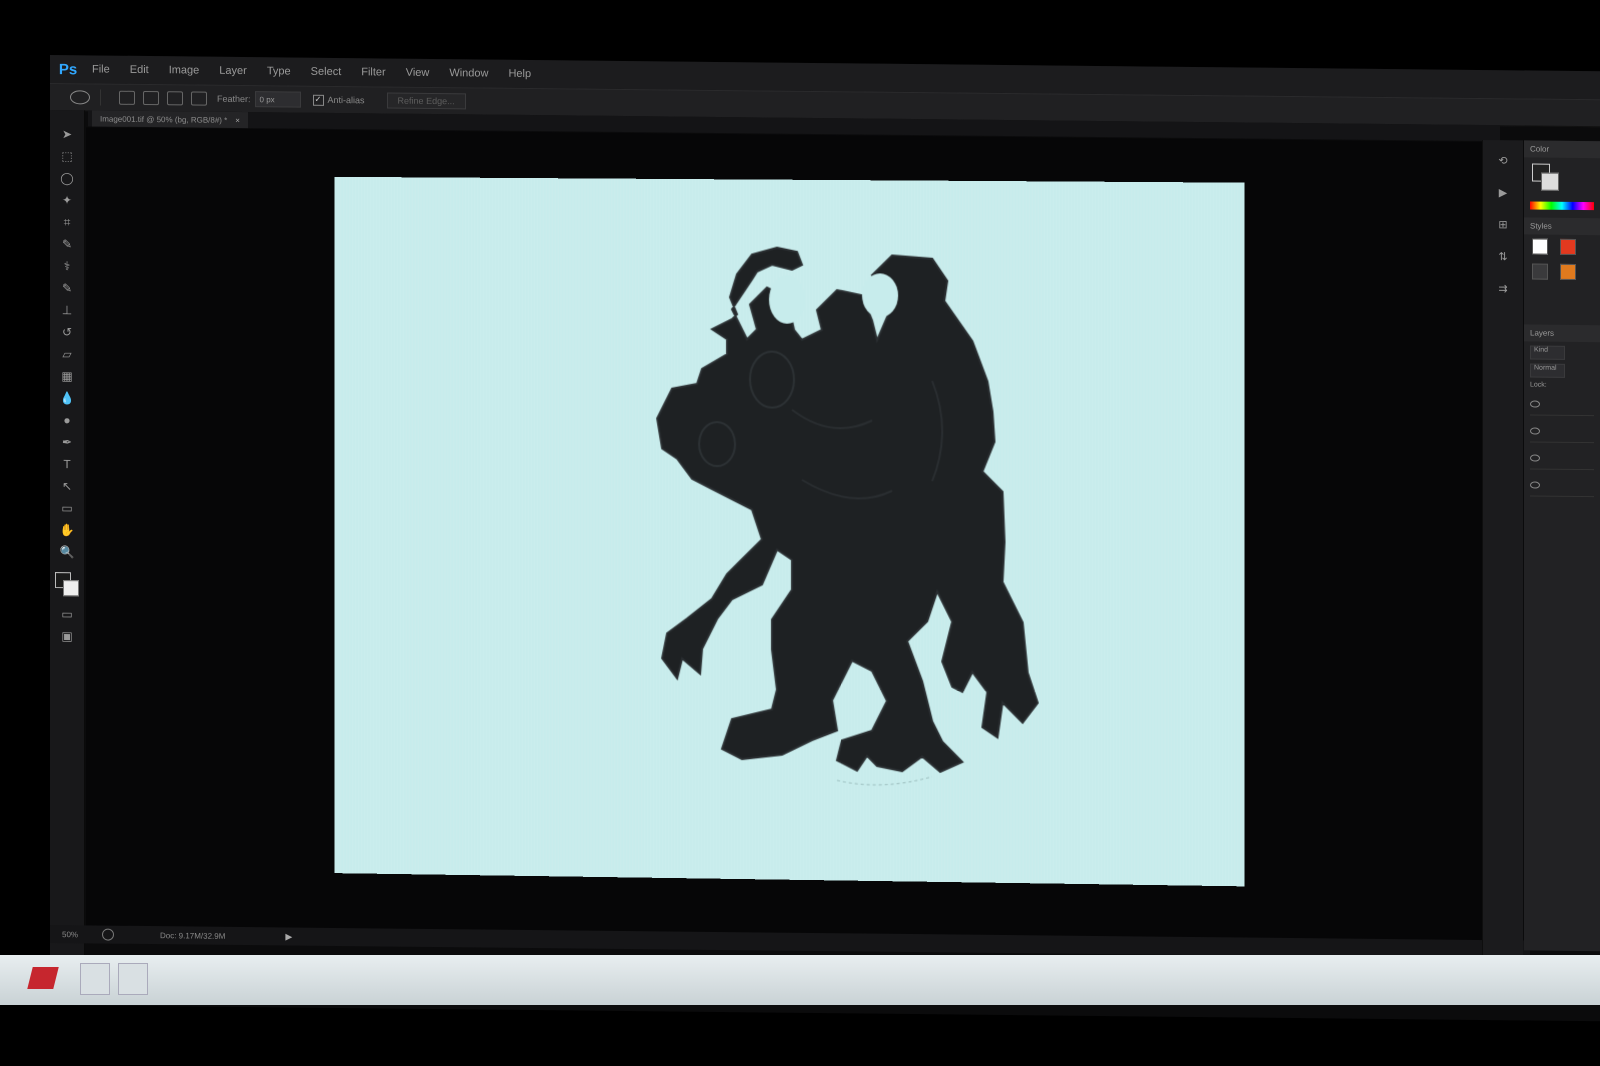  What do you see at coordinates (67, 376) in the screenshot?
I see `gradient-icon: ▦` at bounding box center [67, 376].